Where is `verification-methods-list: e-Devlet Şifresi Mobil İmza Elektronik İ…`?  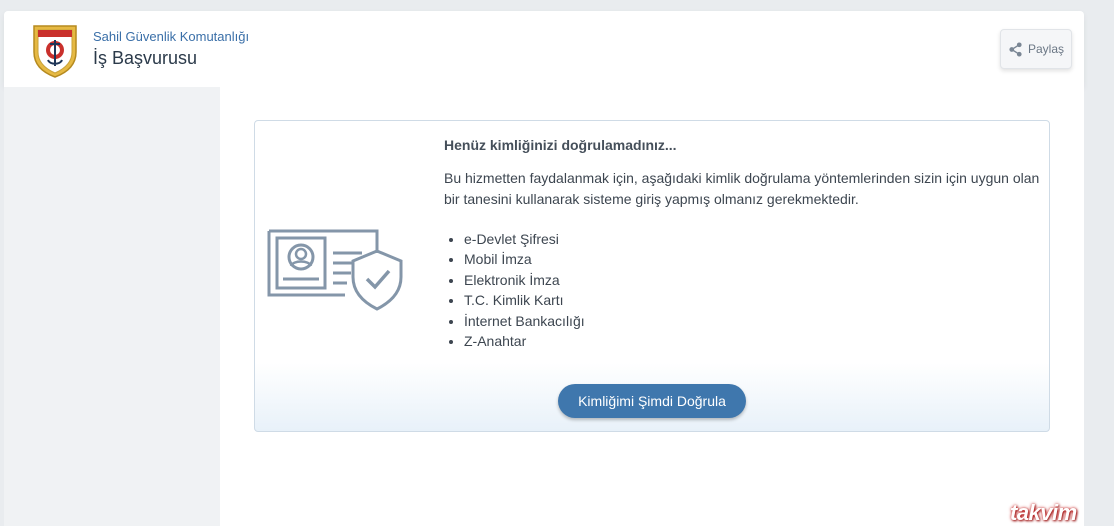 verification-methods-list: e-Devlet Şifresi Mobil İmza Elektronik İ… is located at coordinates (514, 290).